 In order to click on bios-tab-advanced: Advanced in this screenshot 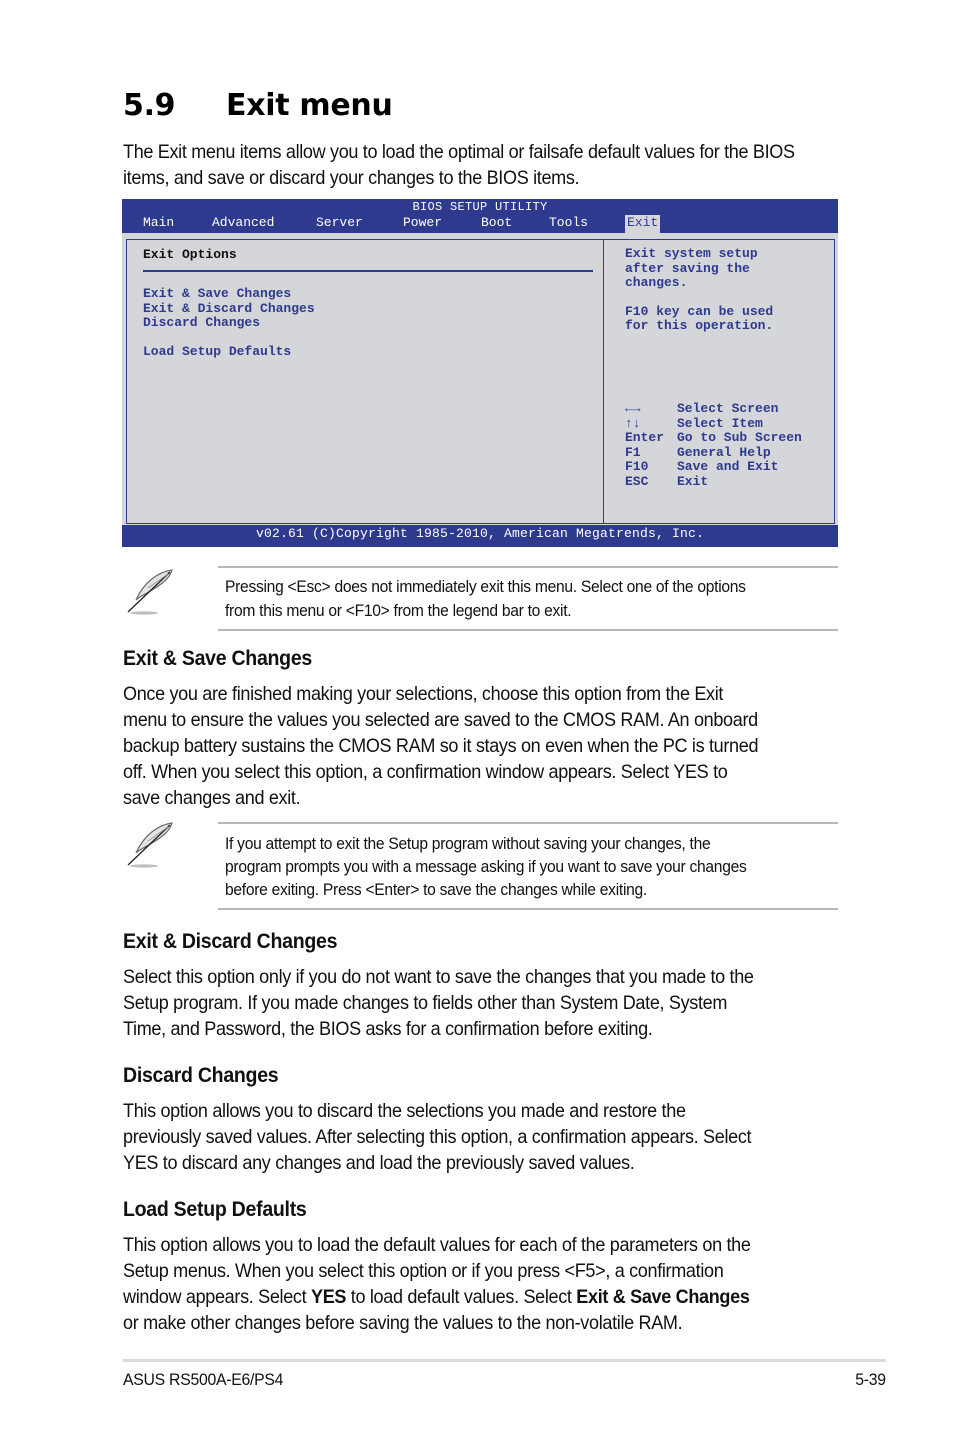, I will do `click(243, 223)`.